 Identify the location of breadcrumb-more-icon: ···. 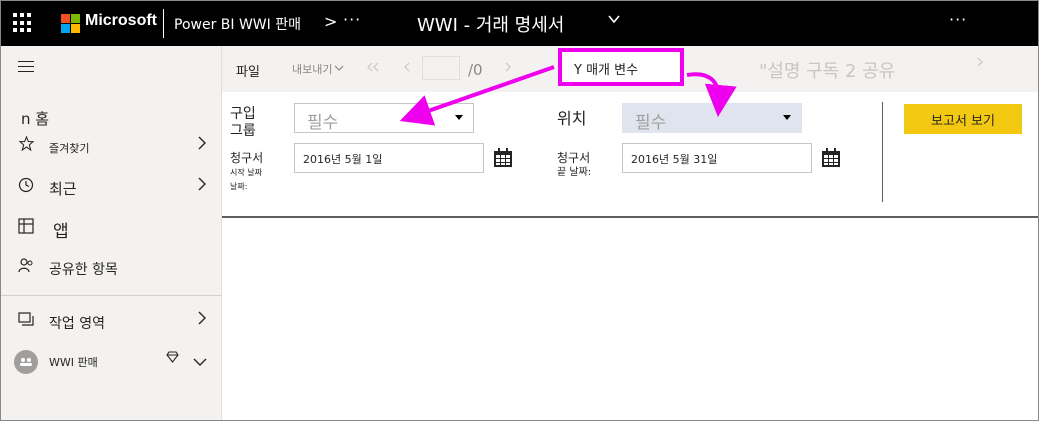
(352, 19).